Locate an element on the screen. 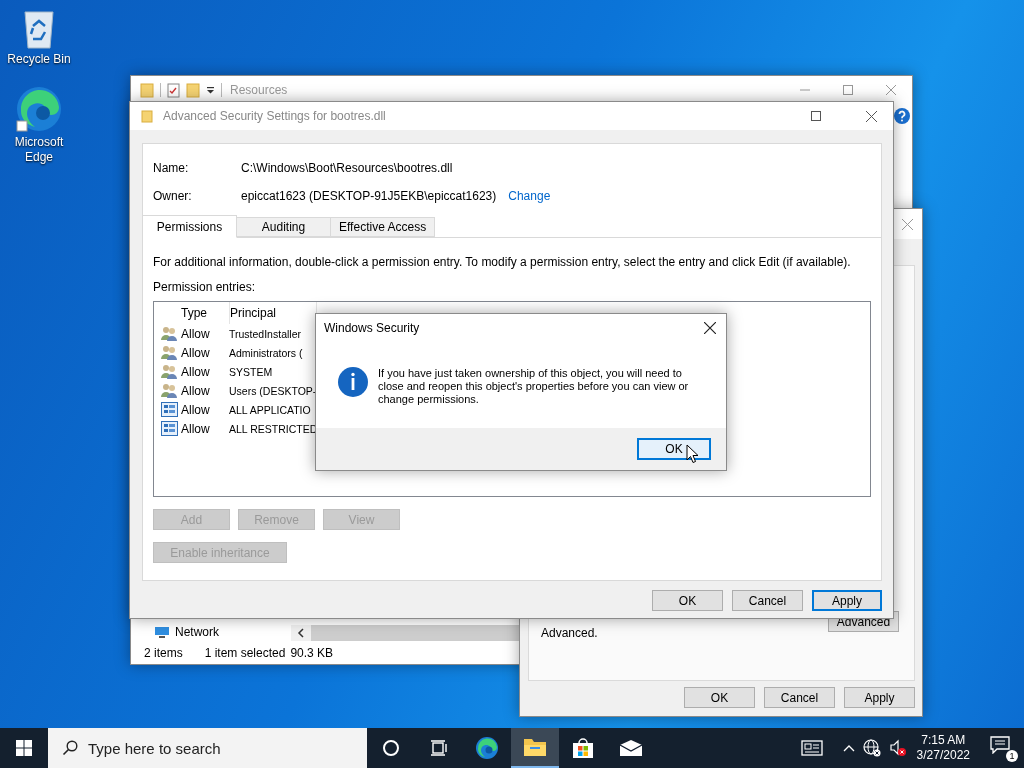  file-path: C:\Windows\Boot\Resources\bootres.dll is located at coordinates (347, 168).